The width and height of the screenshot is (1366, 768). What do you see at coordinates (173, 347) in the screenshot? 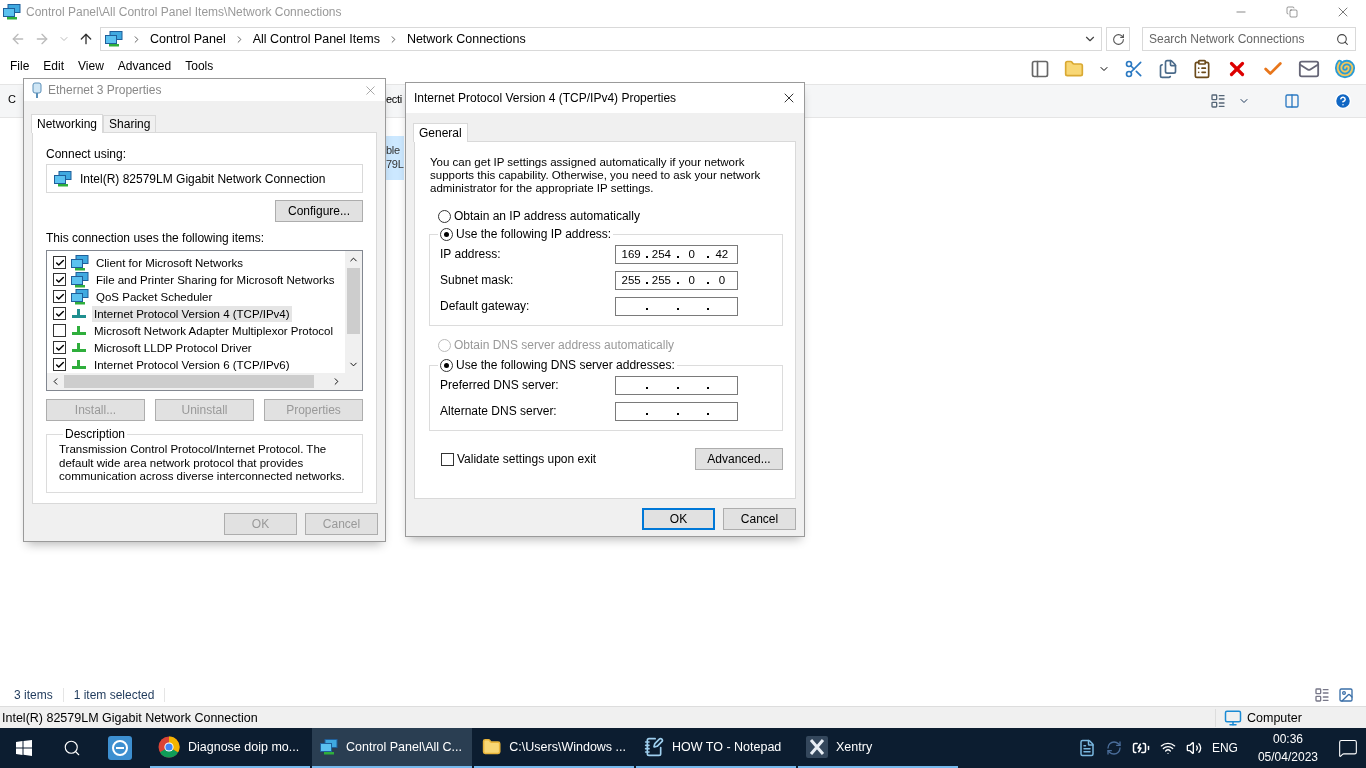
I see `list-item: Microsoft LLDP Protocol Driver` at bounding box center [173, 347].